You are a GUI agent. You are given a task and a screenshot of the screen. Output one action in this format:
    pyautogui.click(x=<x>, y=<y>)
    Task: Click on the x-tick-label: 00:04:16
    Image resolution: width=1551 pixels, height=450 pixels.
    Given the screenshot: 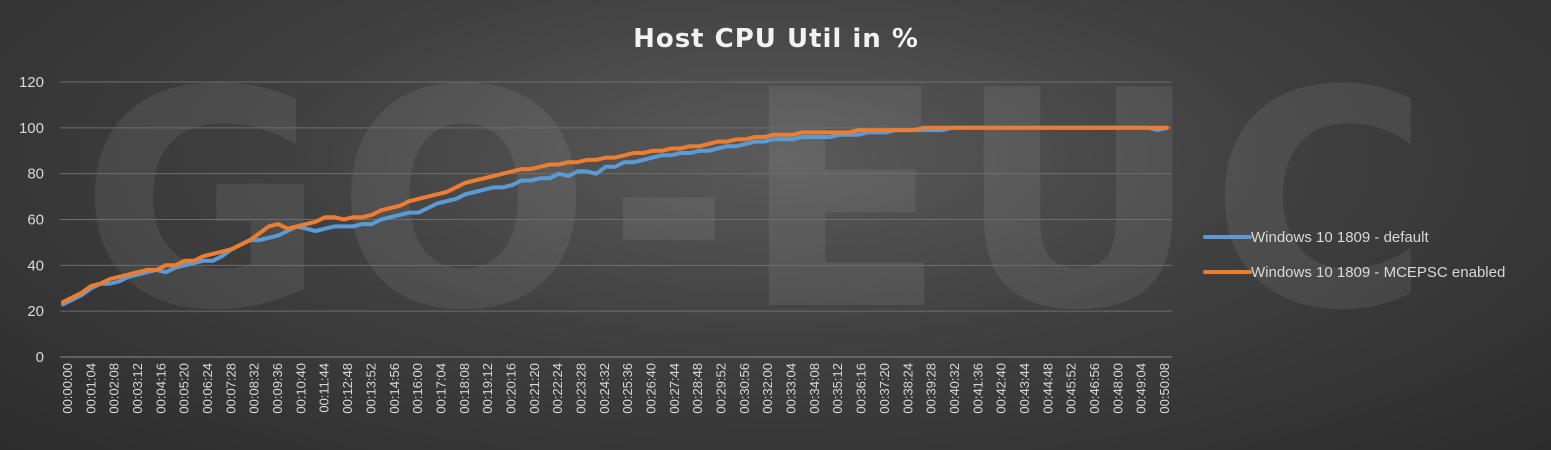 What is the action you would take?
    pyautogui.click(x=160, y=388)
    